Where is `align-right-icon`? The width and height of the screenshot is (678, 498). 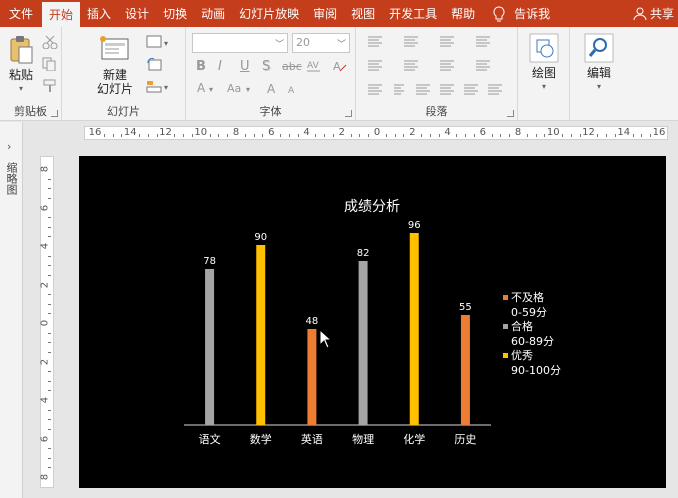 align-right-icon is located at coordinates (422, 90).